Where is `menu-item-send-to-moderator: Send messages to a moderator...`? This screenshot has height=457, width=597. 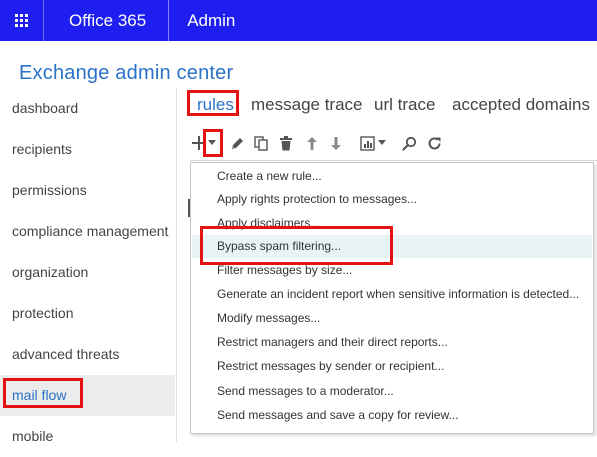 menu-item-send-to-moderator: Send messages to a moderator... is located at coordinates (392, 391).